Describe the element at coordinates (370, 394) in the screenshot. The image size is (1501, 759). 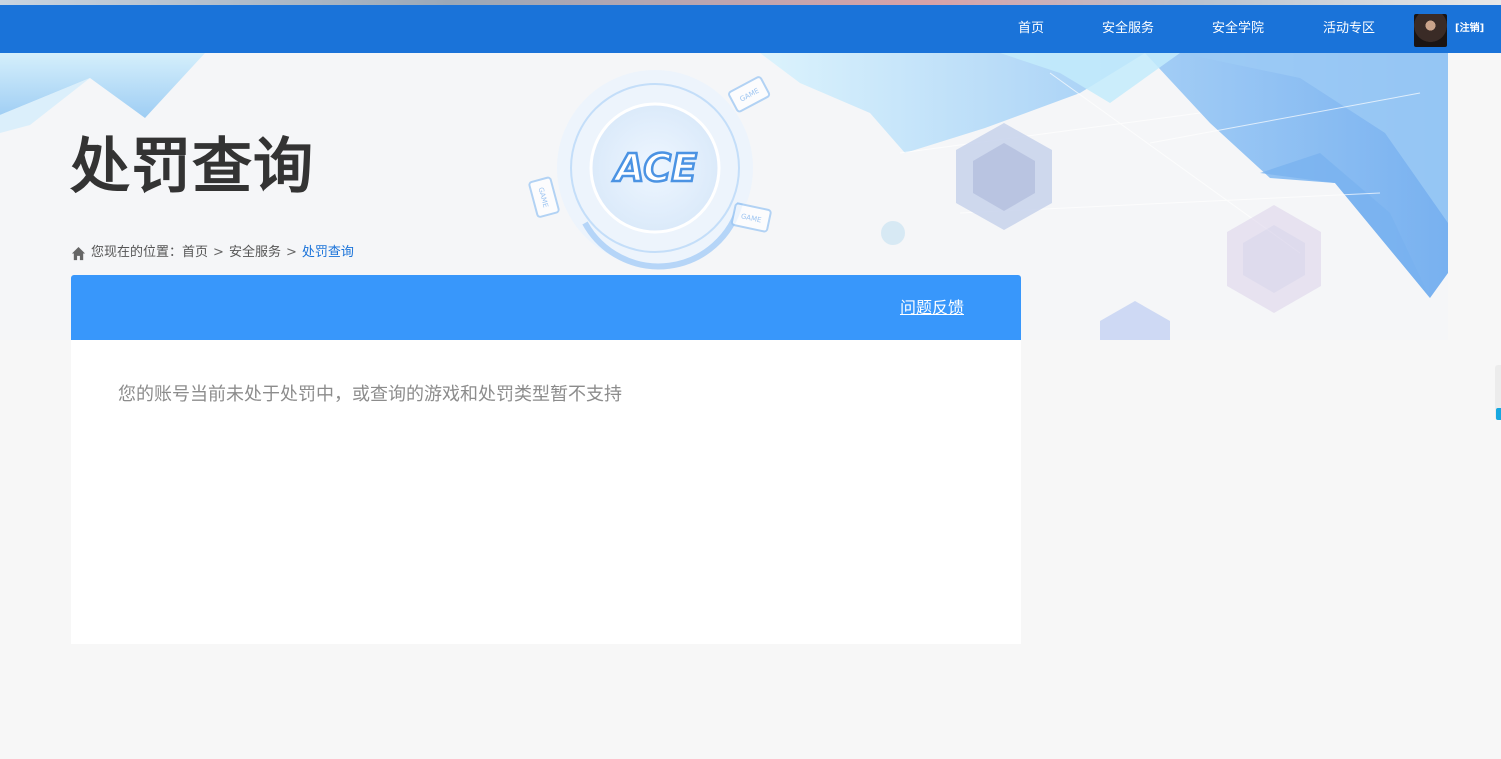
I see `status-message: 您的账号当前未处于处罚中，或查询的游戏和处罚类型暂不支持` at that location.